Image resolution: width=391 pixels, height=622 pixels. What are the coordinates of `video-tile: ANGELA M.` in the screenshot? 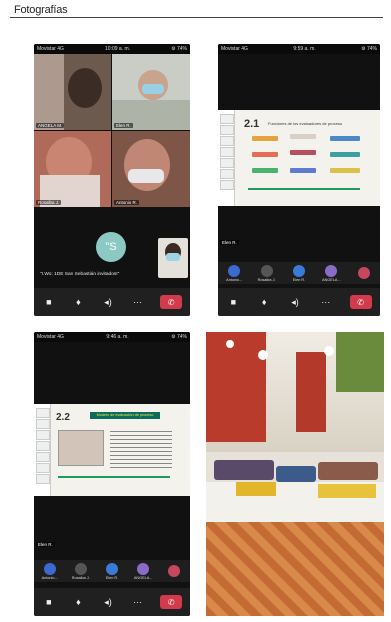 It's located at (72, 92).